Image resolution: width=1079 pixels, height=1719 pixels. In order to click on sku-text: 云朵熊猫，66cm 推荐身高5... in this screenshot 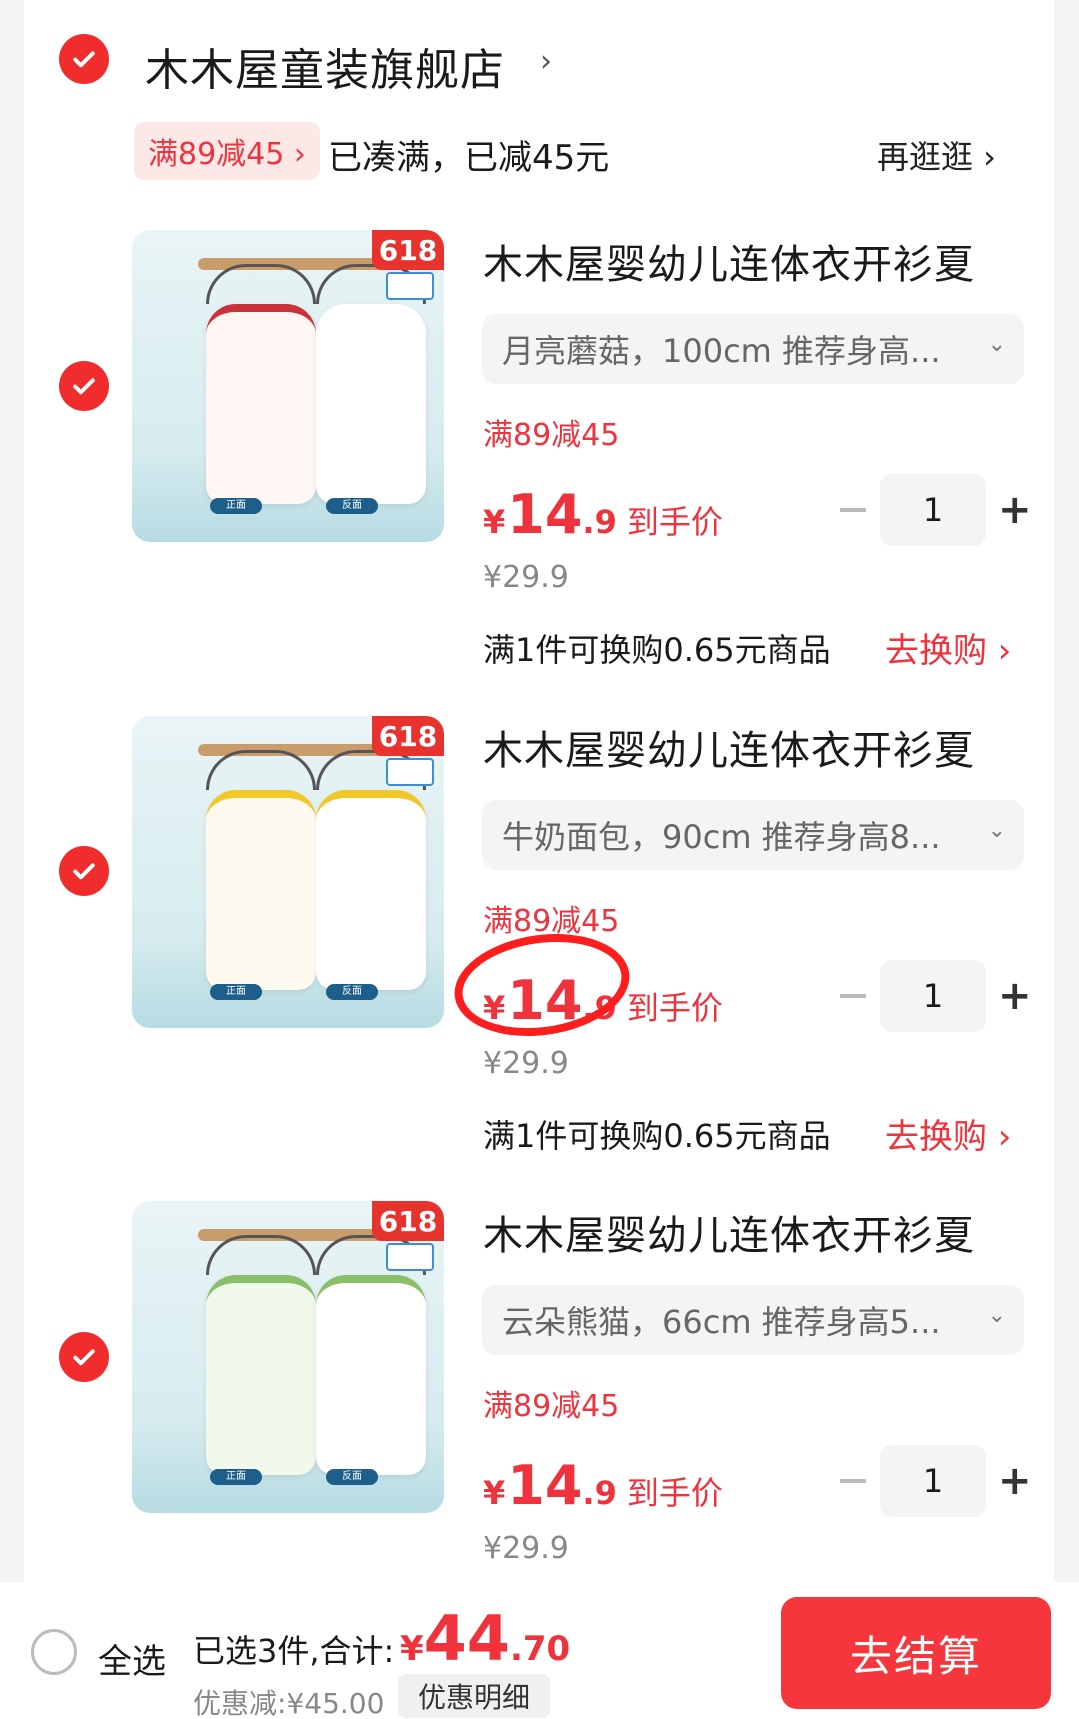, I will do `click(721, 1322)`.